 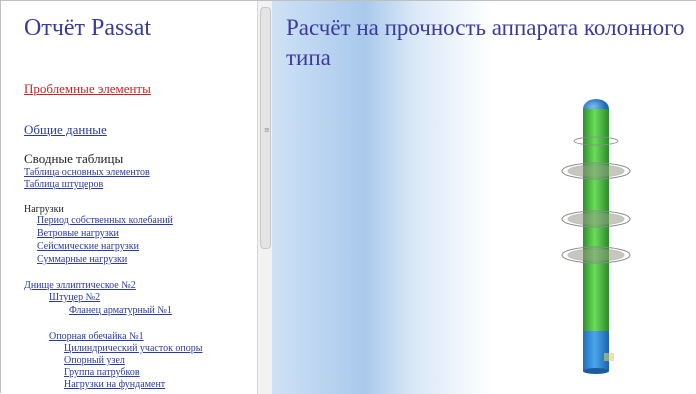 What do you see at coordinates (133, 348) in the screenshot?
I see `cylindrical-support-link: Цилиндрический участок опоры` at bounding box center [133, 348].